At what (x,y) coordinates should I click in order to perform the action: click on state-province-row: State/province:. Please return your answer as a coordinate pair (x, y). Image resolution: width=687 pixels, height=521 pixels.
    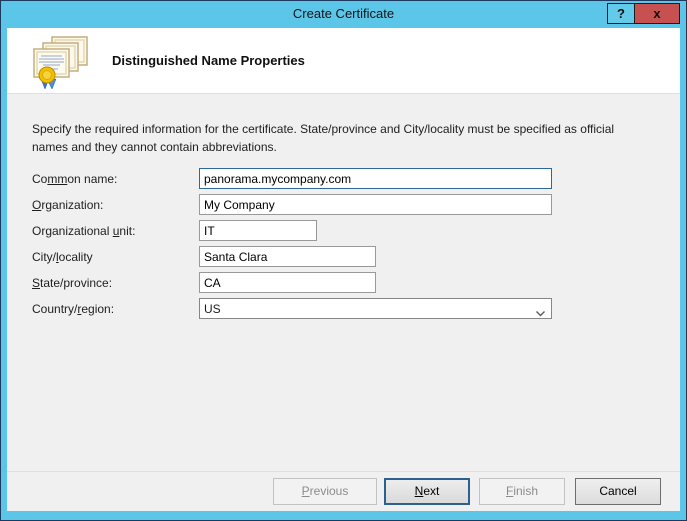
    Looking at the image, I should click on (343, 282).